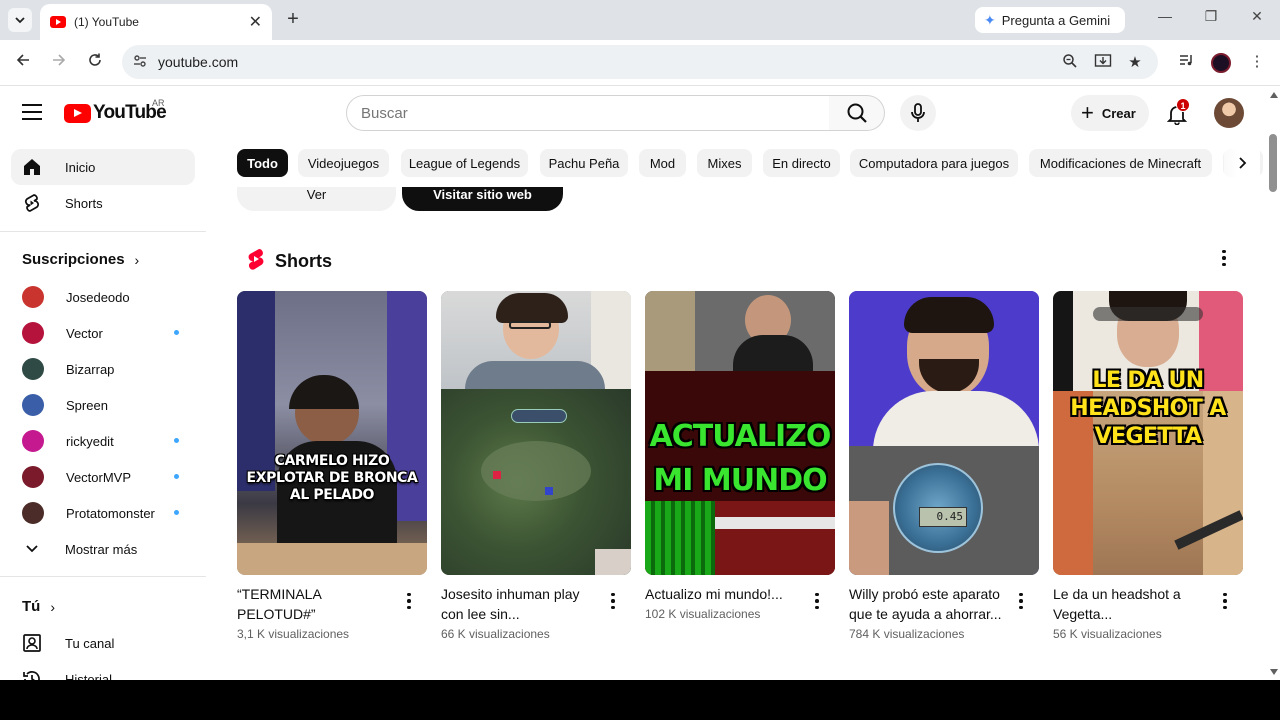 The image size is (1280, 720). I want to click on browser-profile-avatar, so click(1221, 63).